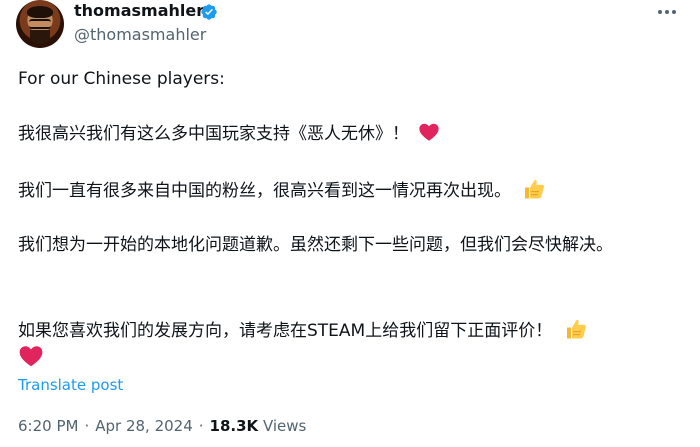 The image size is (700, 447). I want to click on author-display-name: thomasmahler, so click(139, 11).